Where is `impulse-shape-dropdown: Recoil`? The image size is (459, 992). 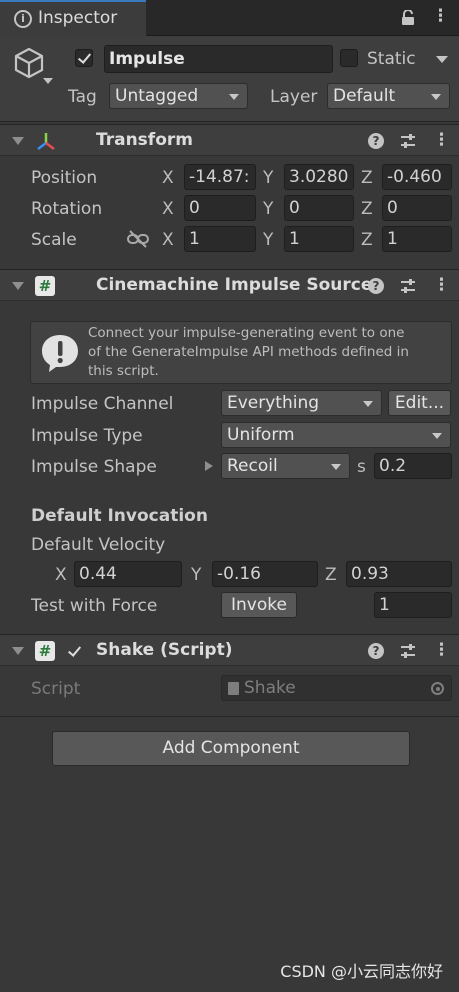
impulse-shape-dropdown: Recoil is located at coordinates (285, 466).